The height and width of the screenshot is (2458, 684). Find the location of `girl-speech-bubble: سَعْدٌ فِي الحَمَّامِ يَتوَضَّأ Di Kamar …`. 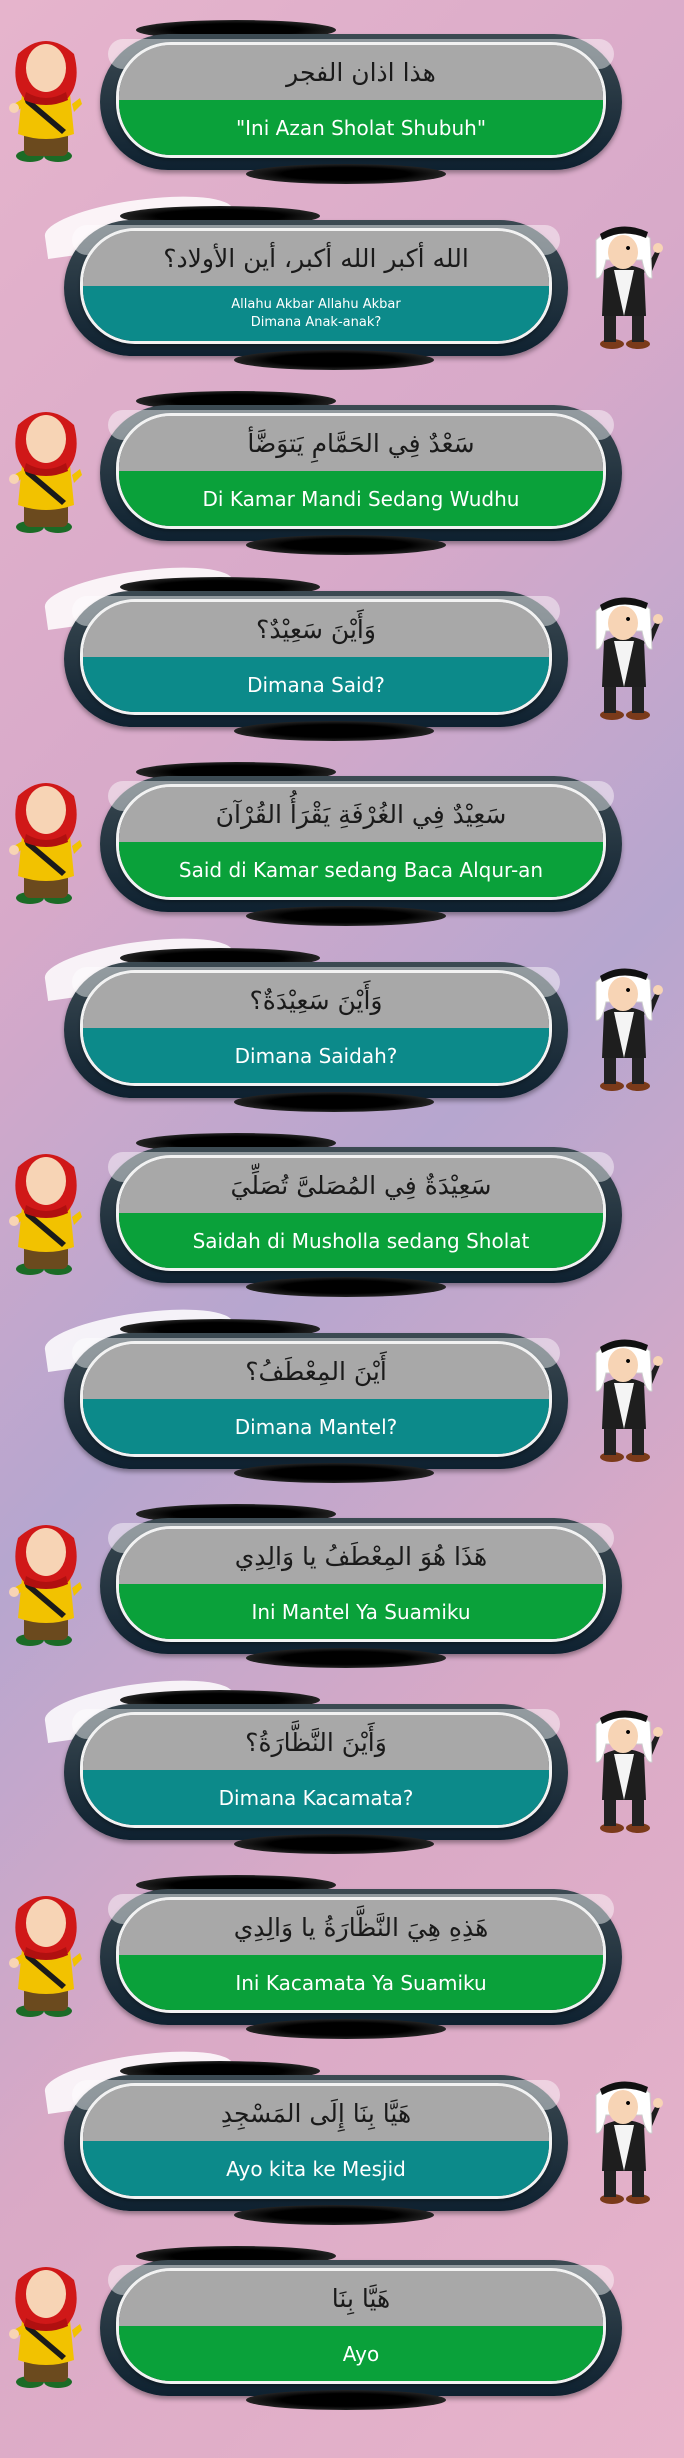

girl-speech-bubble: سَعْدٌ فِي الحَمَّامِ يَتوَضَّأ Di Kamar … is located at coordinates (361, 473).